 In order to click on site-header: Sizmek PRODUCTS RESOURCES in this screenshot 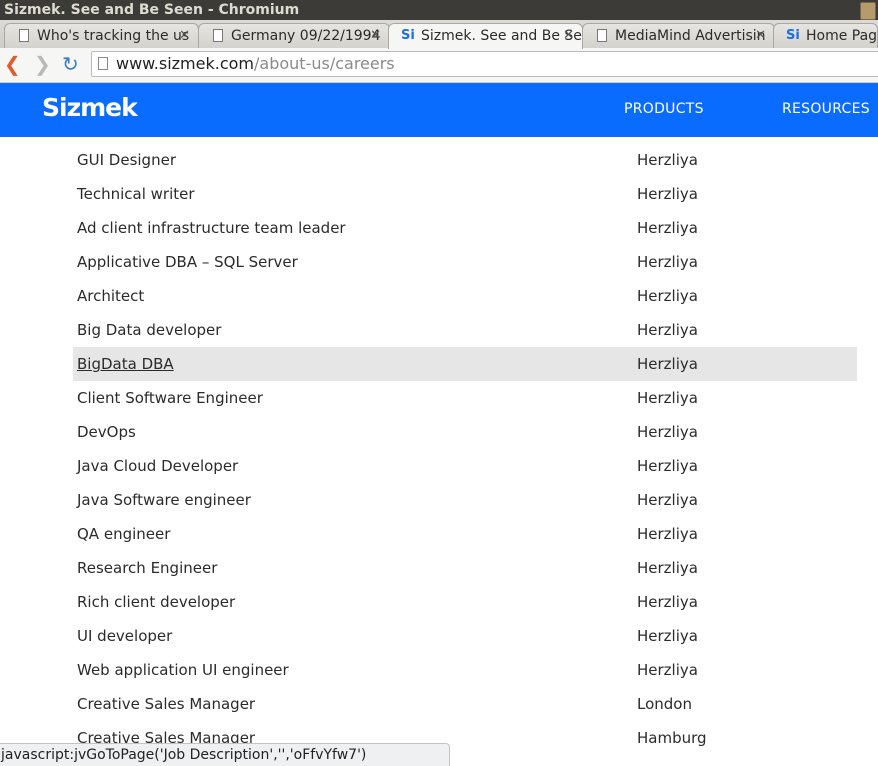, I will do `click(439, 110)`.